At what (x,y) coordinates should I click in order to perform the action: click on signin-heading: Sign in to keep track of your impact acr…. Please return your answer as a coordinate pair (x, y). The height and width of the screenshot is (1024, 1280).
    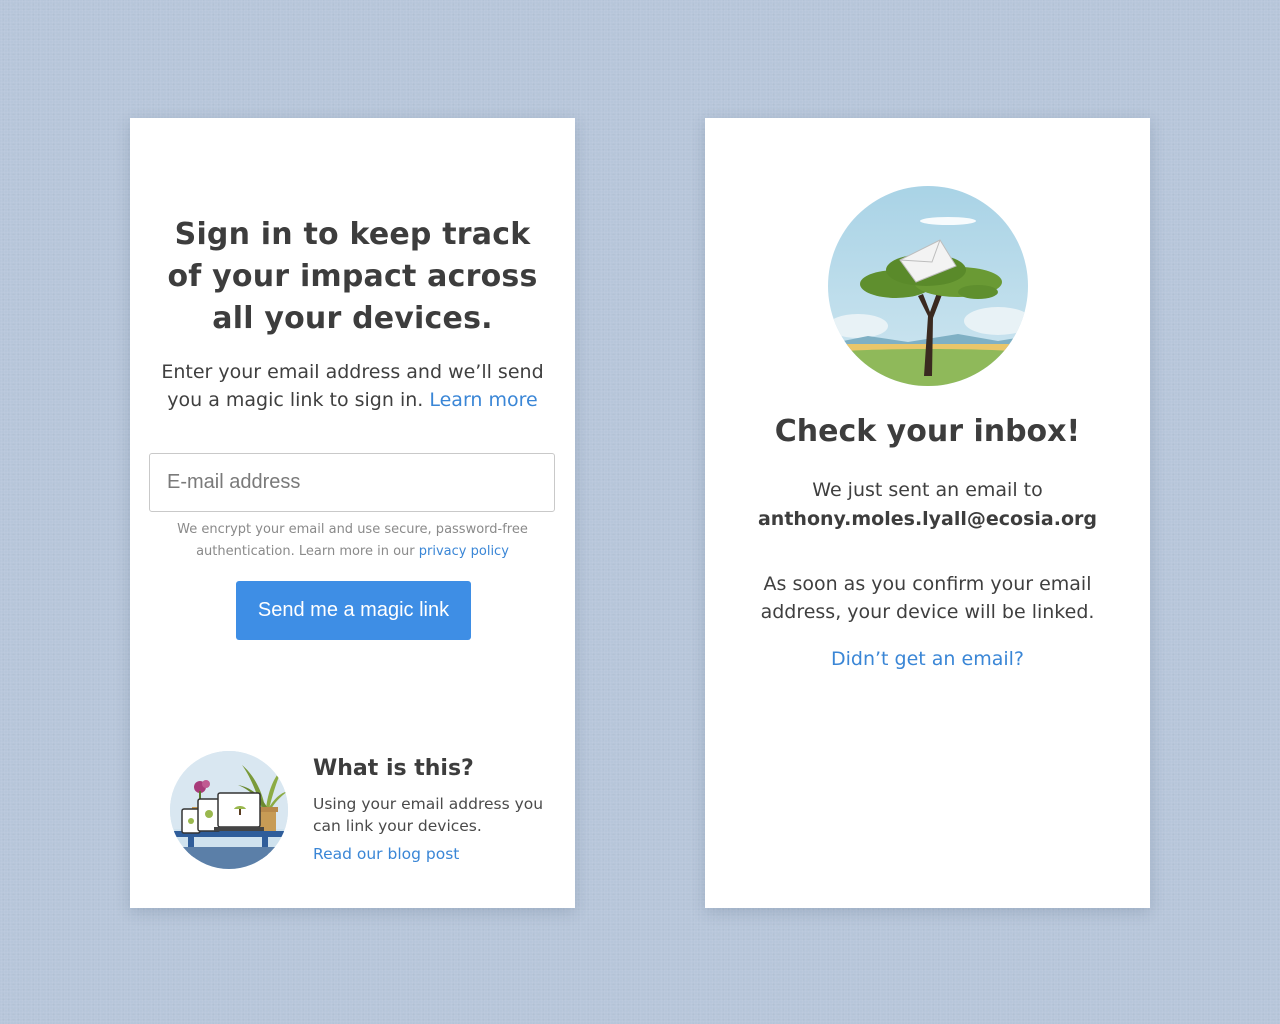
    Looking at the image, I should click on (352, 276).